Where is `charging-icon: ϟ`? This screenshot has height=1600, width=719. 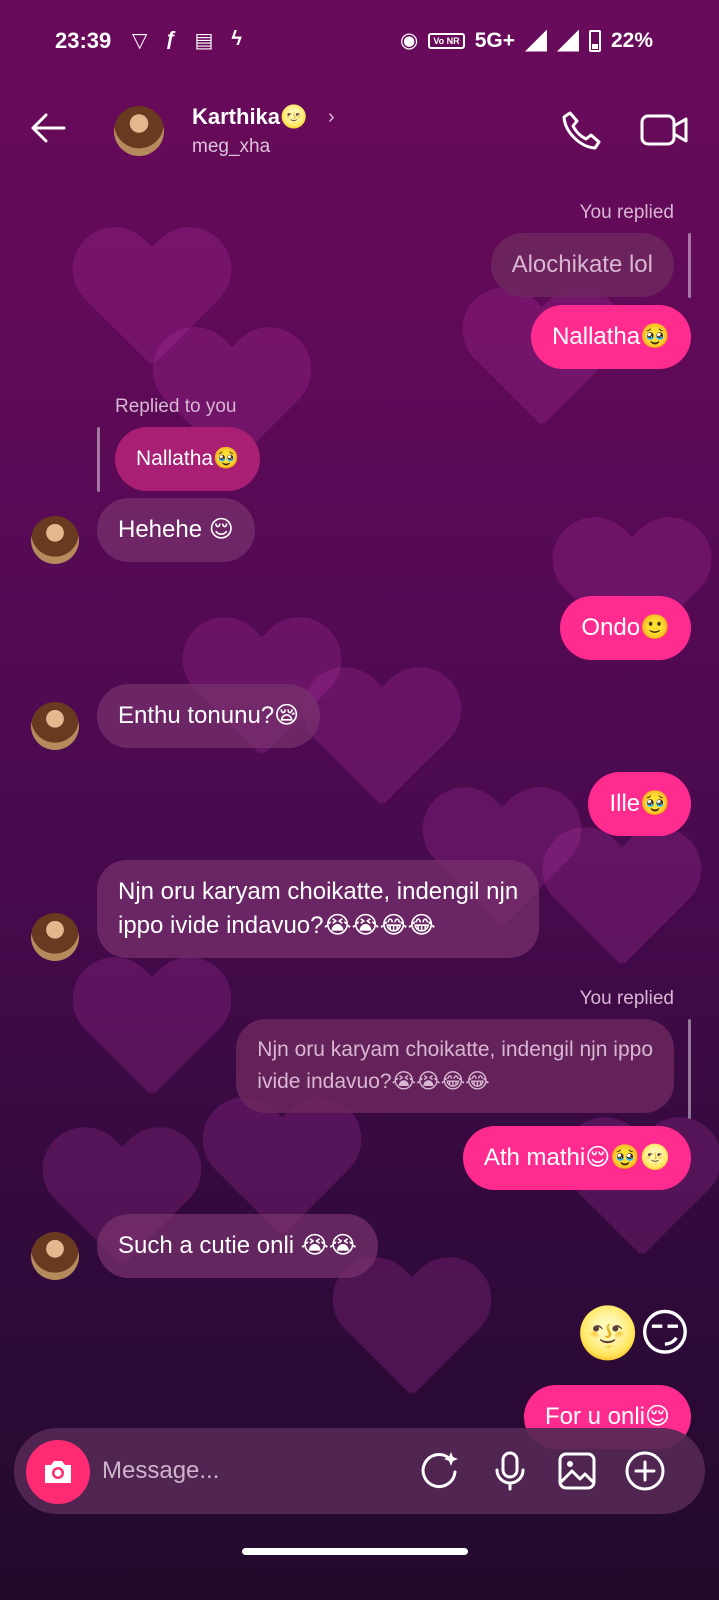 charging-icon: ϟ is located at coordinates (237, 39).